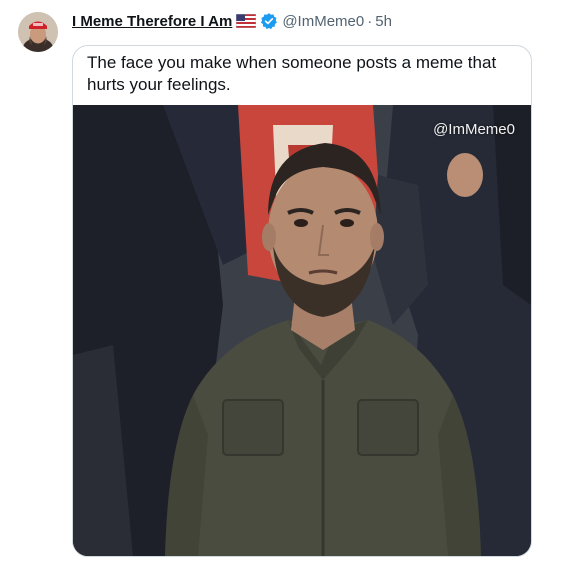  Describe the element at coordinates (269, 21) in the screenshot. I see `verified-badge-icon` at that location.